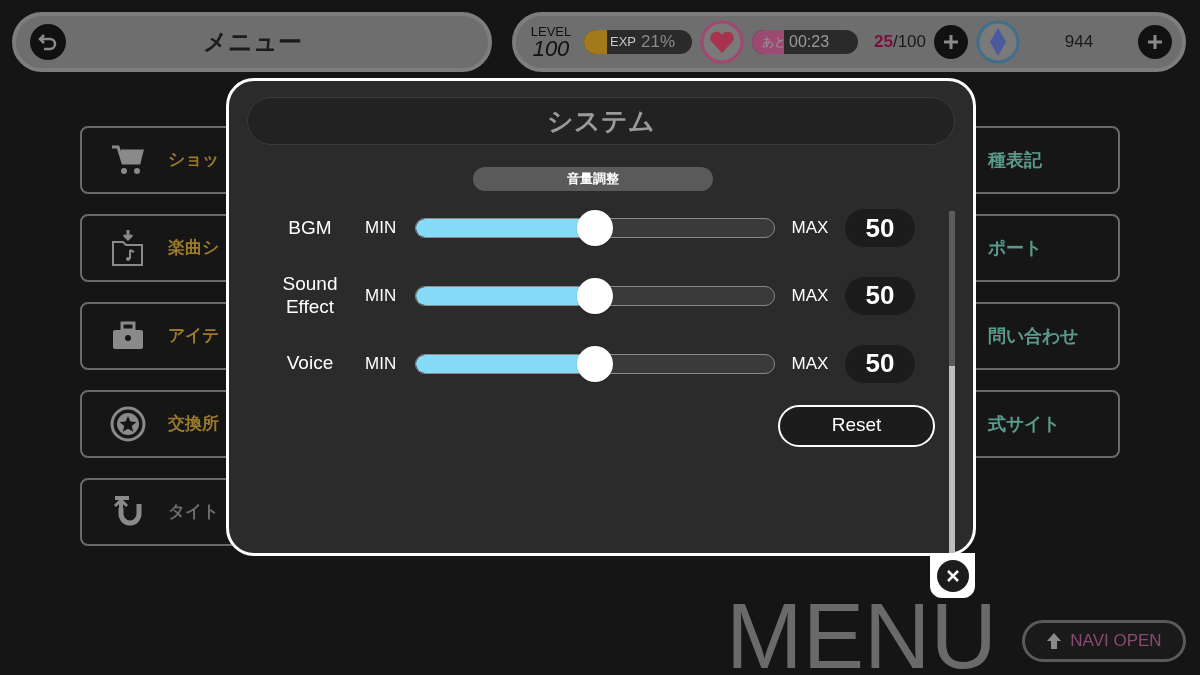 This screenshot has height=675, width=1200. What do you see at coordinates (1015, 248) in the screenshot?
I see `menu-label: ポート` at bounding box center [1015, 248].